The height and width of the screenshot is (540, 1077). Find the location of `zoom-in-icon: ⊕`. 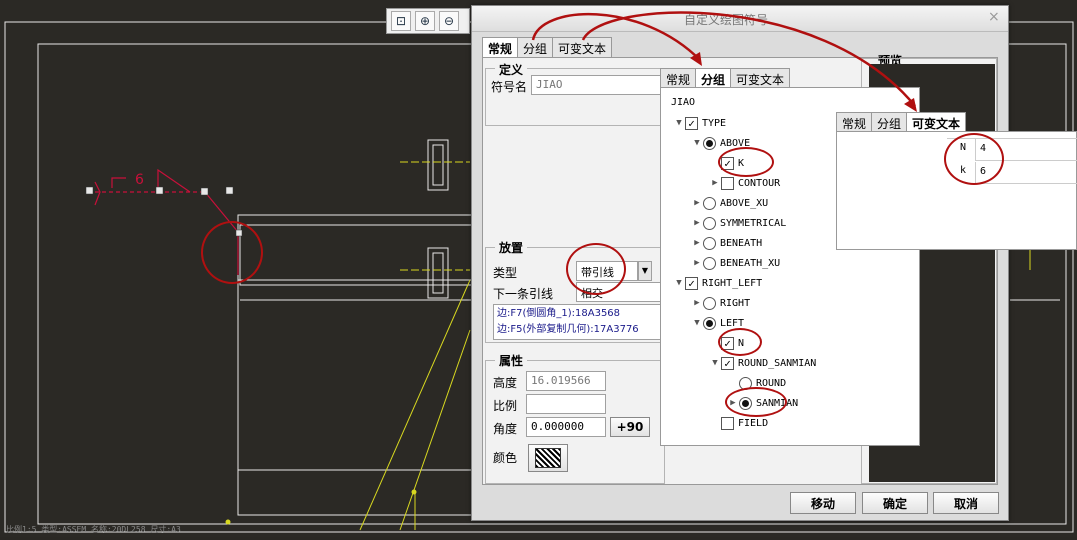

zoom-in-icon: ⊕ is located at coordinates (425, 21).